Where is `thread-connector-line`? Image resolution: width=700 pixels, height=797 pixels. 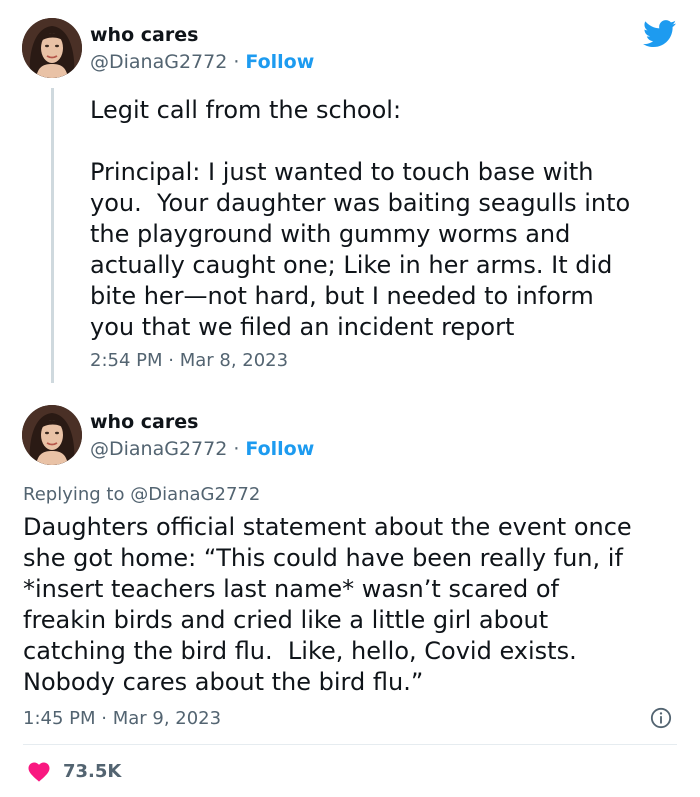
thread-connector-line is located at coordinates (52, 235).